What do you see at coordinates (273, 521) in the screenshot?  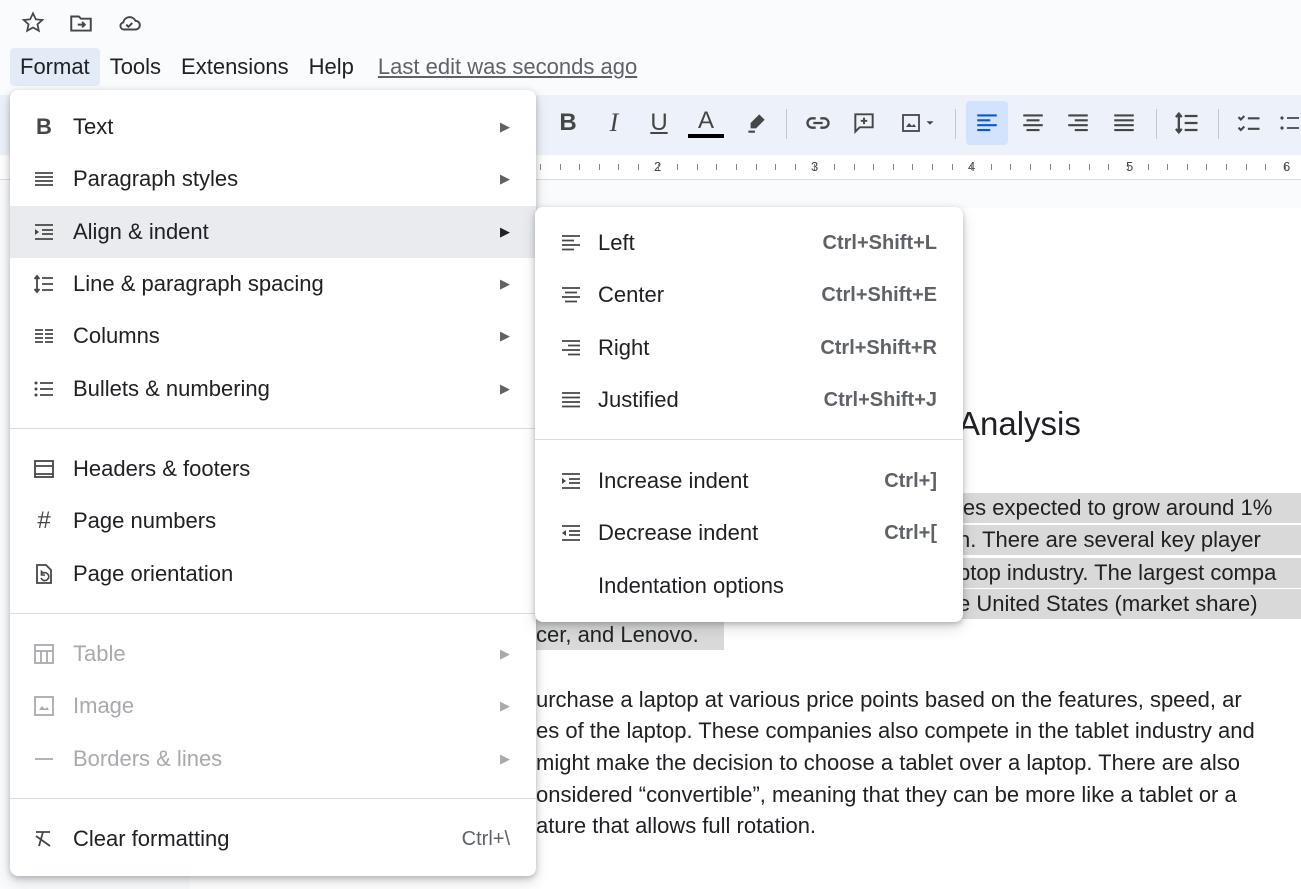 I see `format-menu-item-page-numbers: # Page numbers` at bounding box center [273, 521].